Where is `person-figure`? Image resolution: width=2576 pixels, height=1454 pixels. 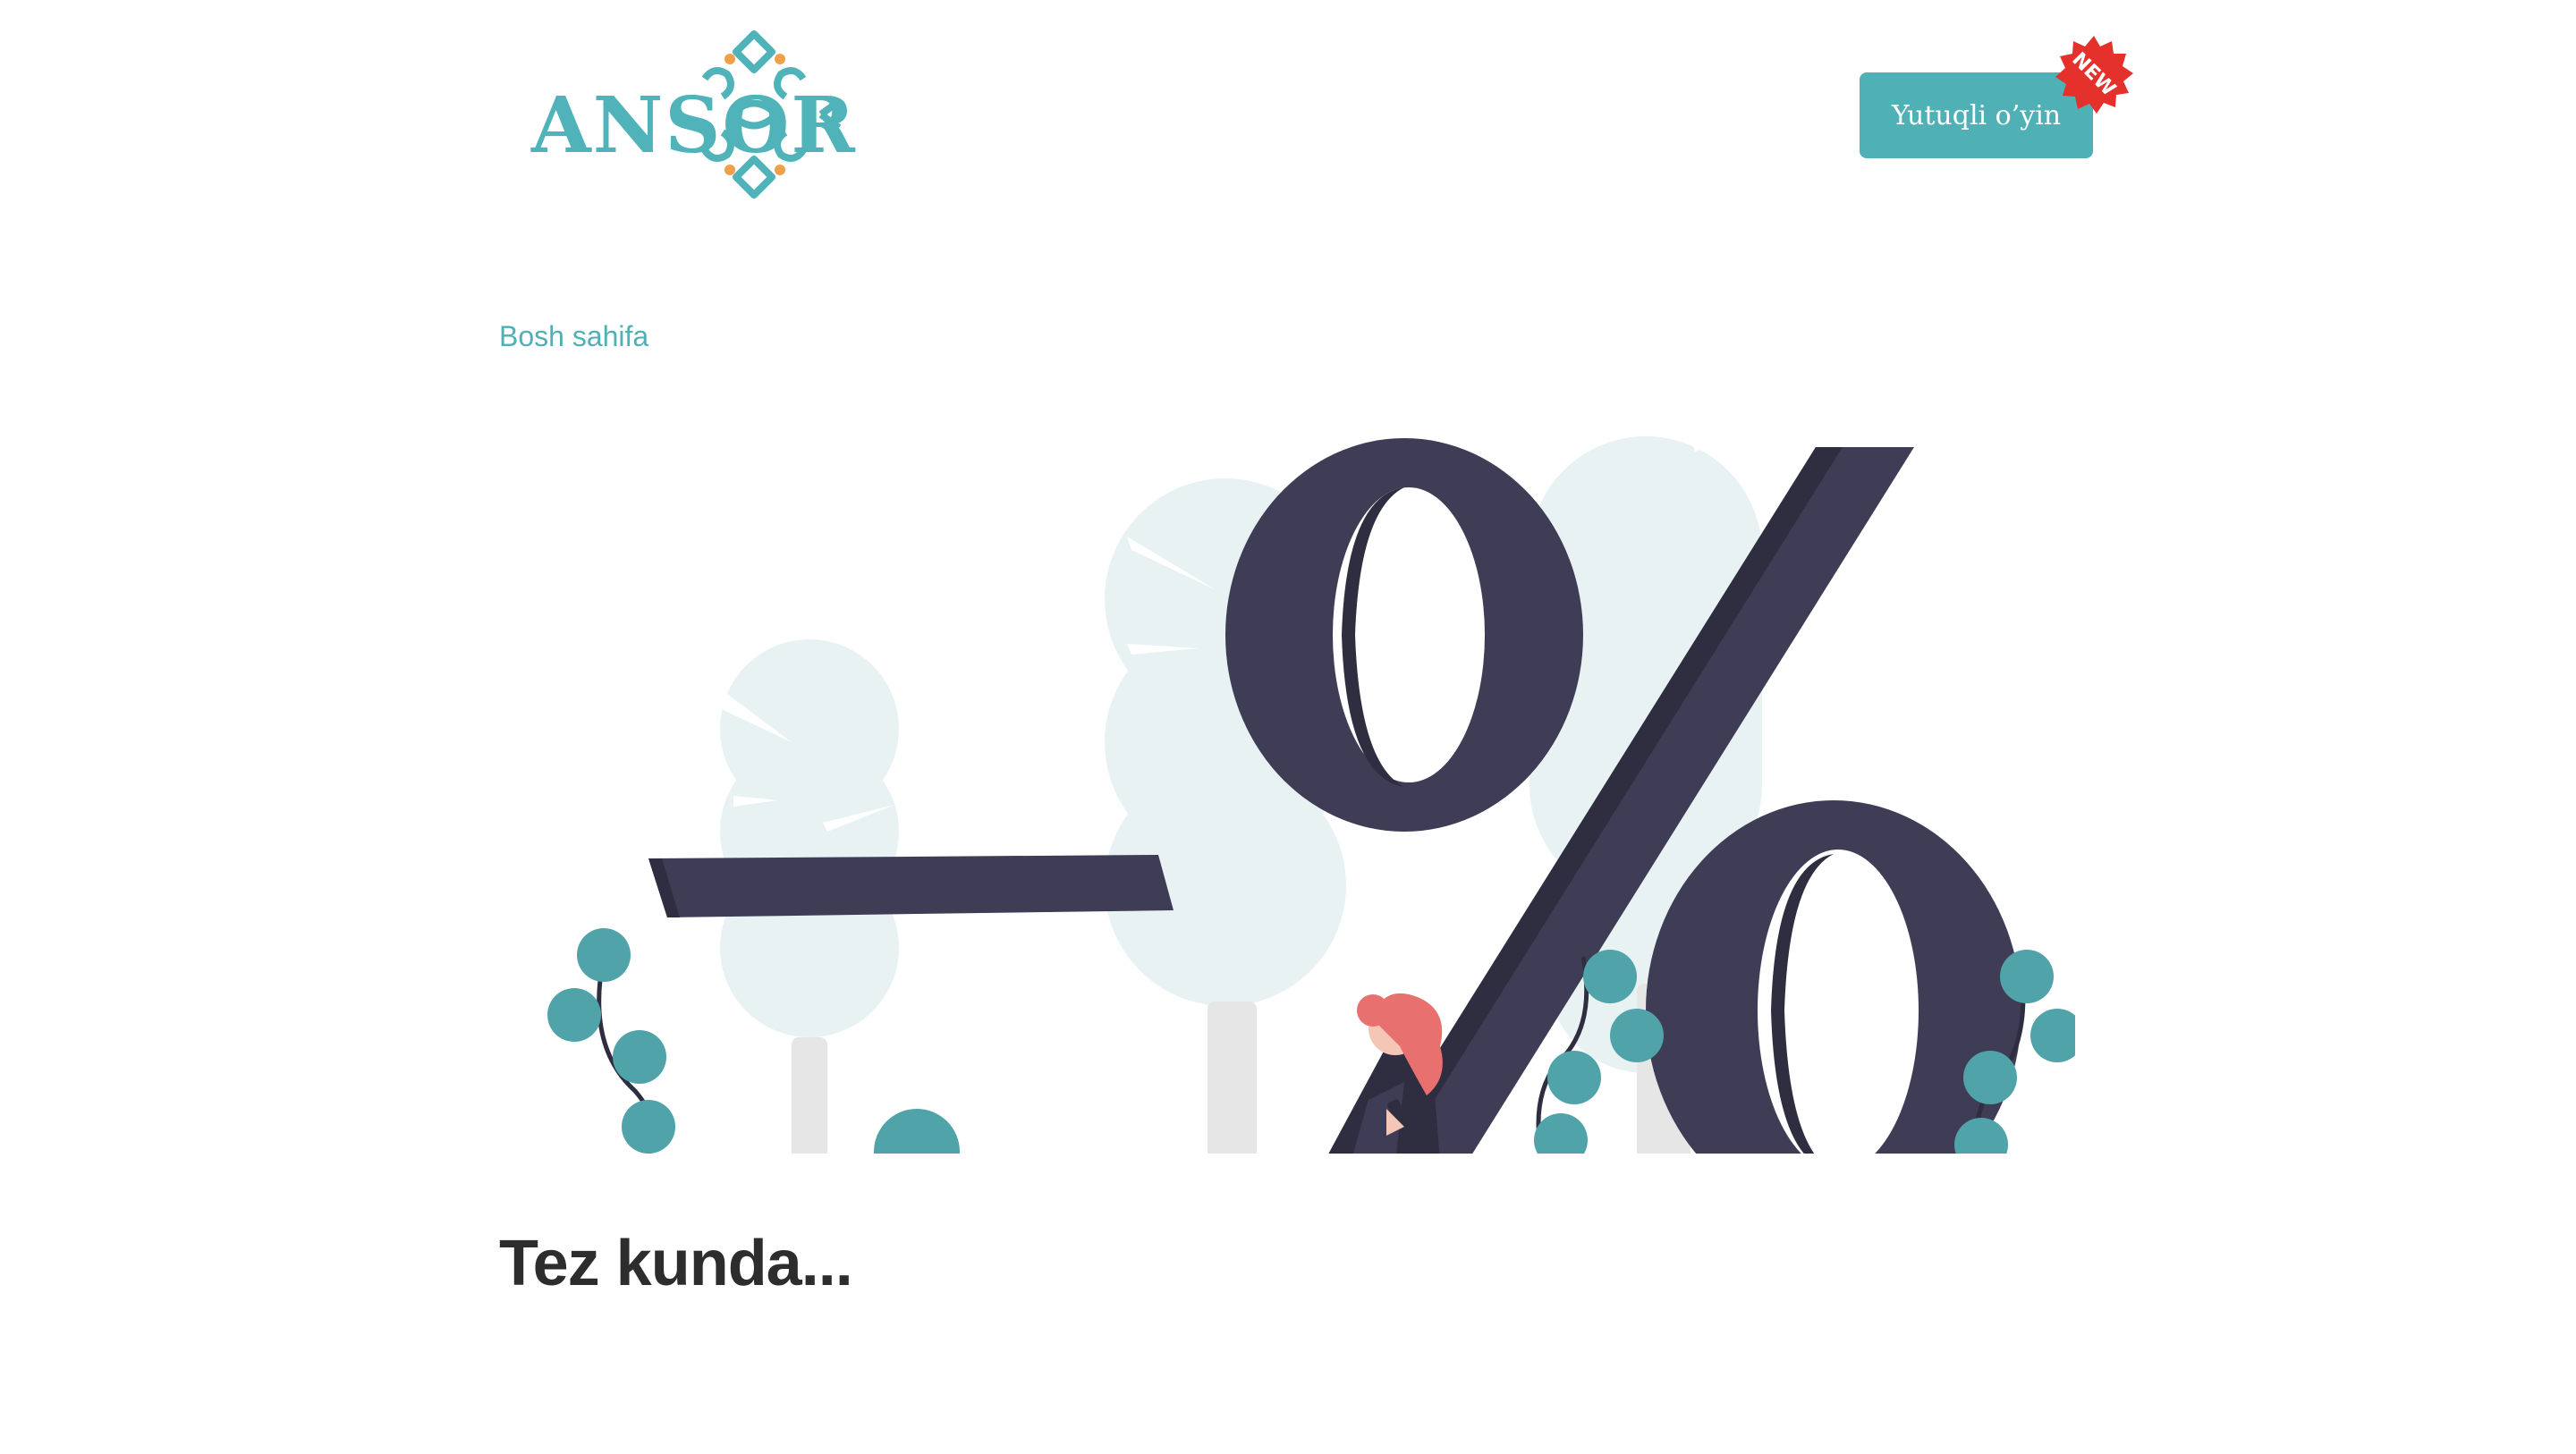
person-figure is located at coordinates (1385, 1074).